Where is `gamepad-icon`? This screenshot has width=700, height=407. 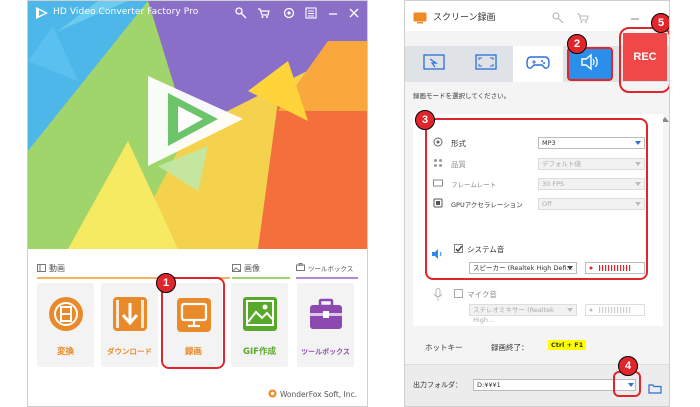 gamepad-icon is located at coordinates (538, 64).